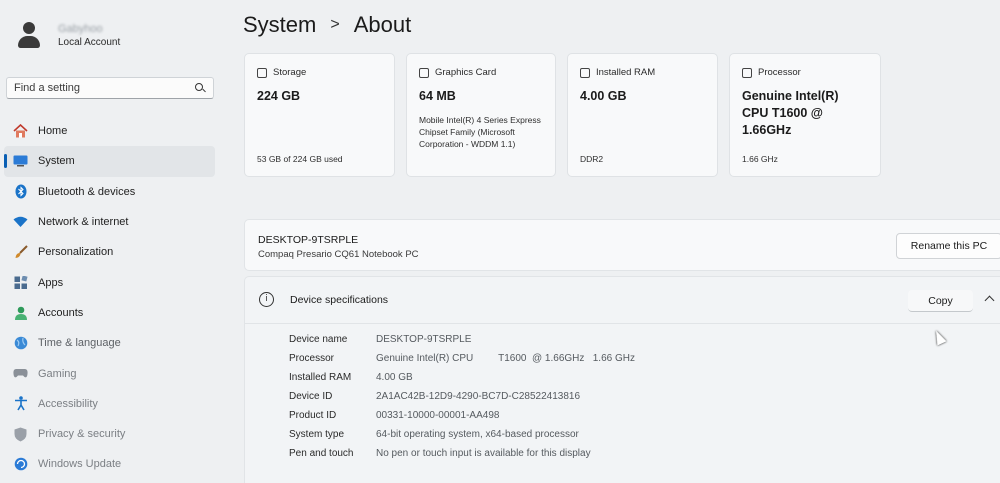 This screenshot has height=483, width=1000. What do you see at coordinates (109, 404) in the screenshot?
I see `sidebar-item-accessibility: Accessibility` at bounding box center [109, 404].